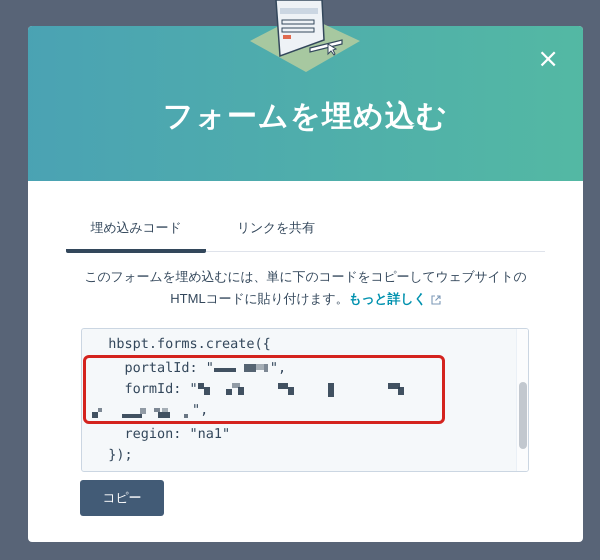 Image resolution: width=600 pixels, height=560 pixels. Describe the element at coordinates (522, 415) in the screenshot. I see `scrollbar-thumb` at that location.